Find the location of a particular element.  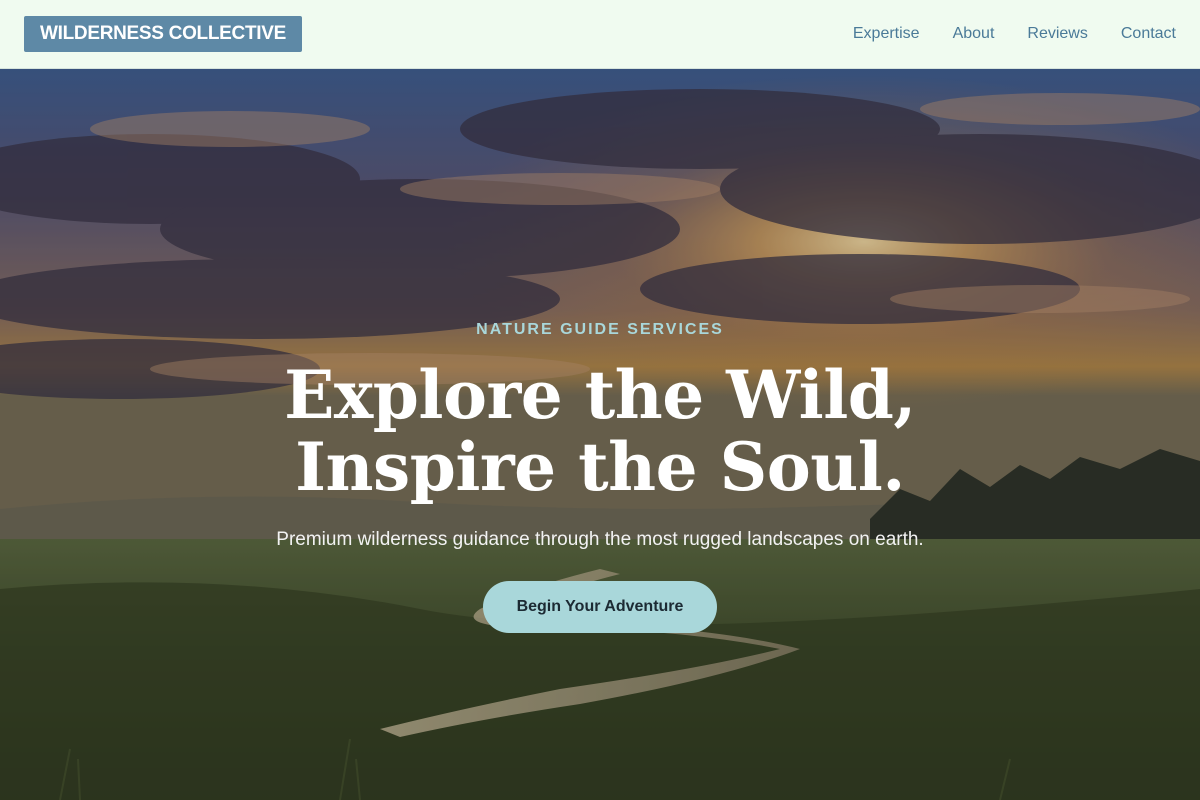

nav-link-about: About is located at coordinates (974, 34).